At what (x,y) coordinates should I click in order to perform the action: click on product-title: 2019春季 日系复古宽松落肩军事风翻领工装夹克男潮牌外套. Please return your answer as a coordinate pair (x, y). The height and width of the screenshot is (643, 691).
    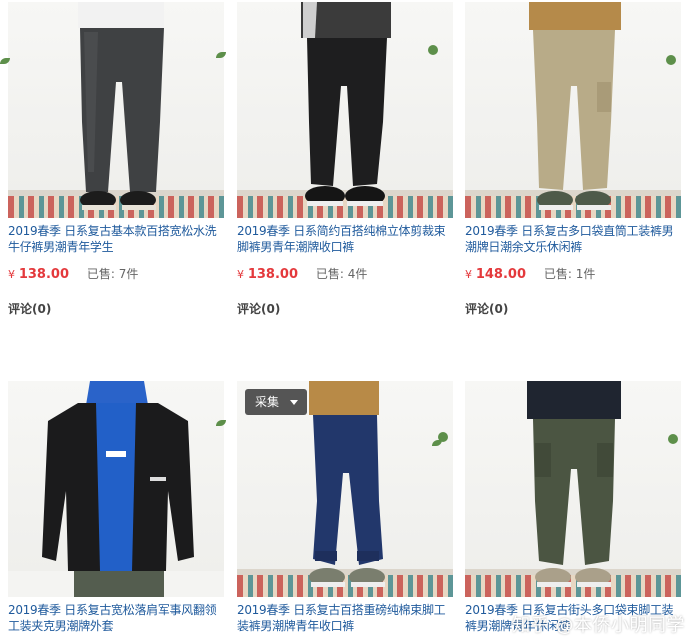
    Looking at the image, I should click on (116, 618).